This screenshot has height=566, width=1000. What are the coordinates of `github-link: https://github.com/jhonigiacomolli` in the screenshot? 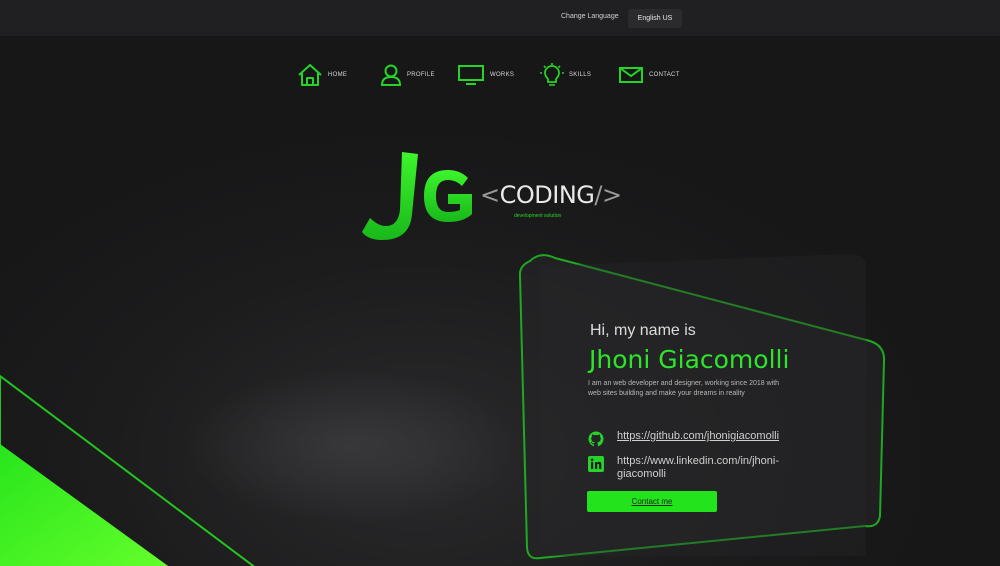 It's located at (719, 436).